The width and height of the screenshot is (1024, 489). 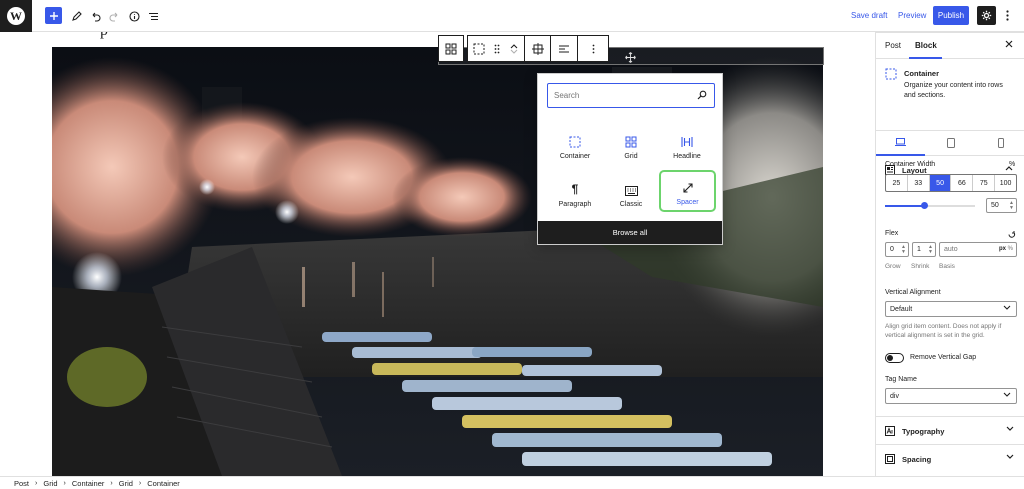 I want to click on inserter-item-label: Grid, so click(x=631, y=156).